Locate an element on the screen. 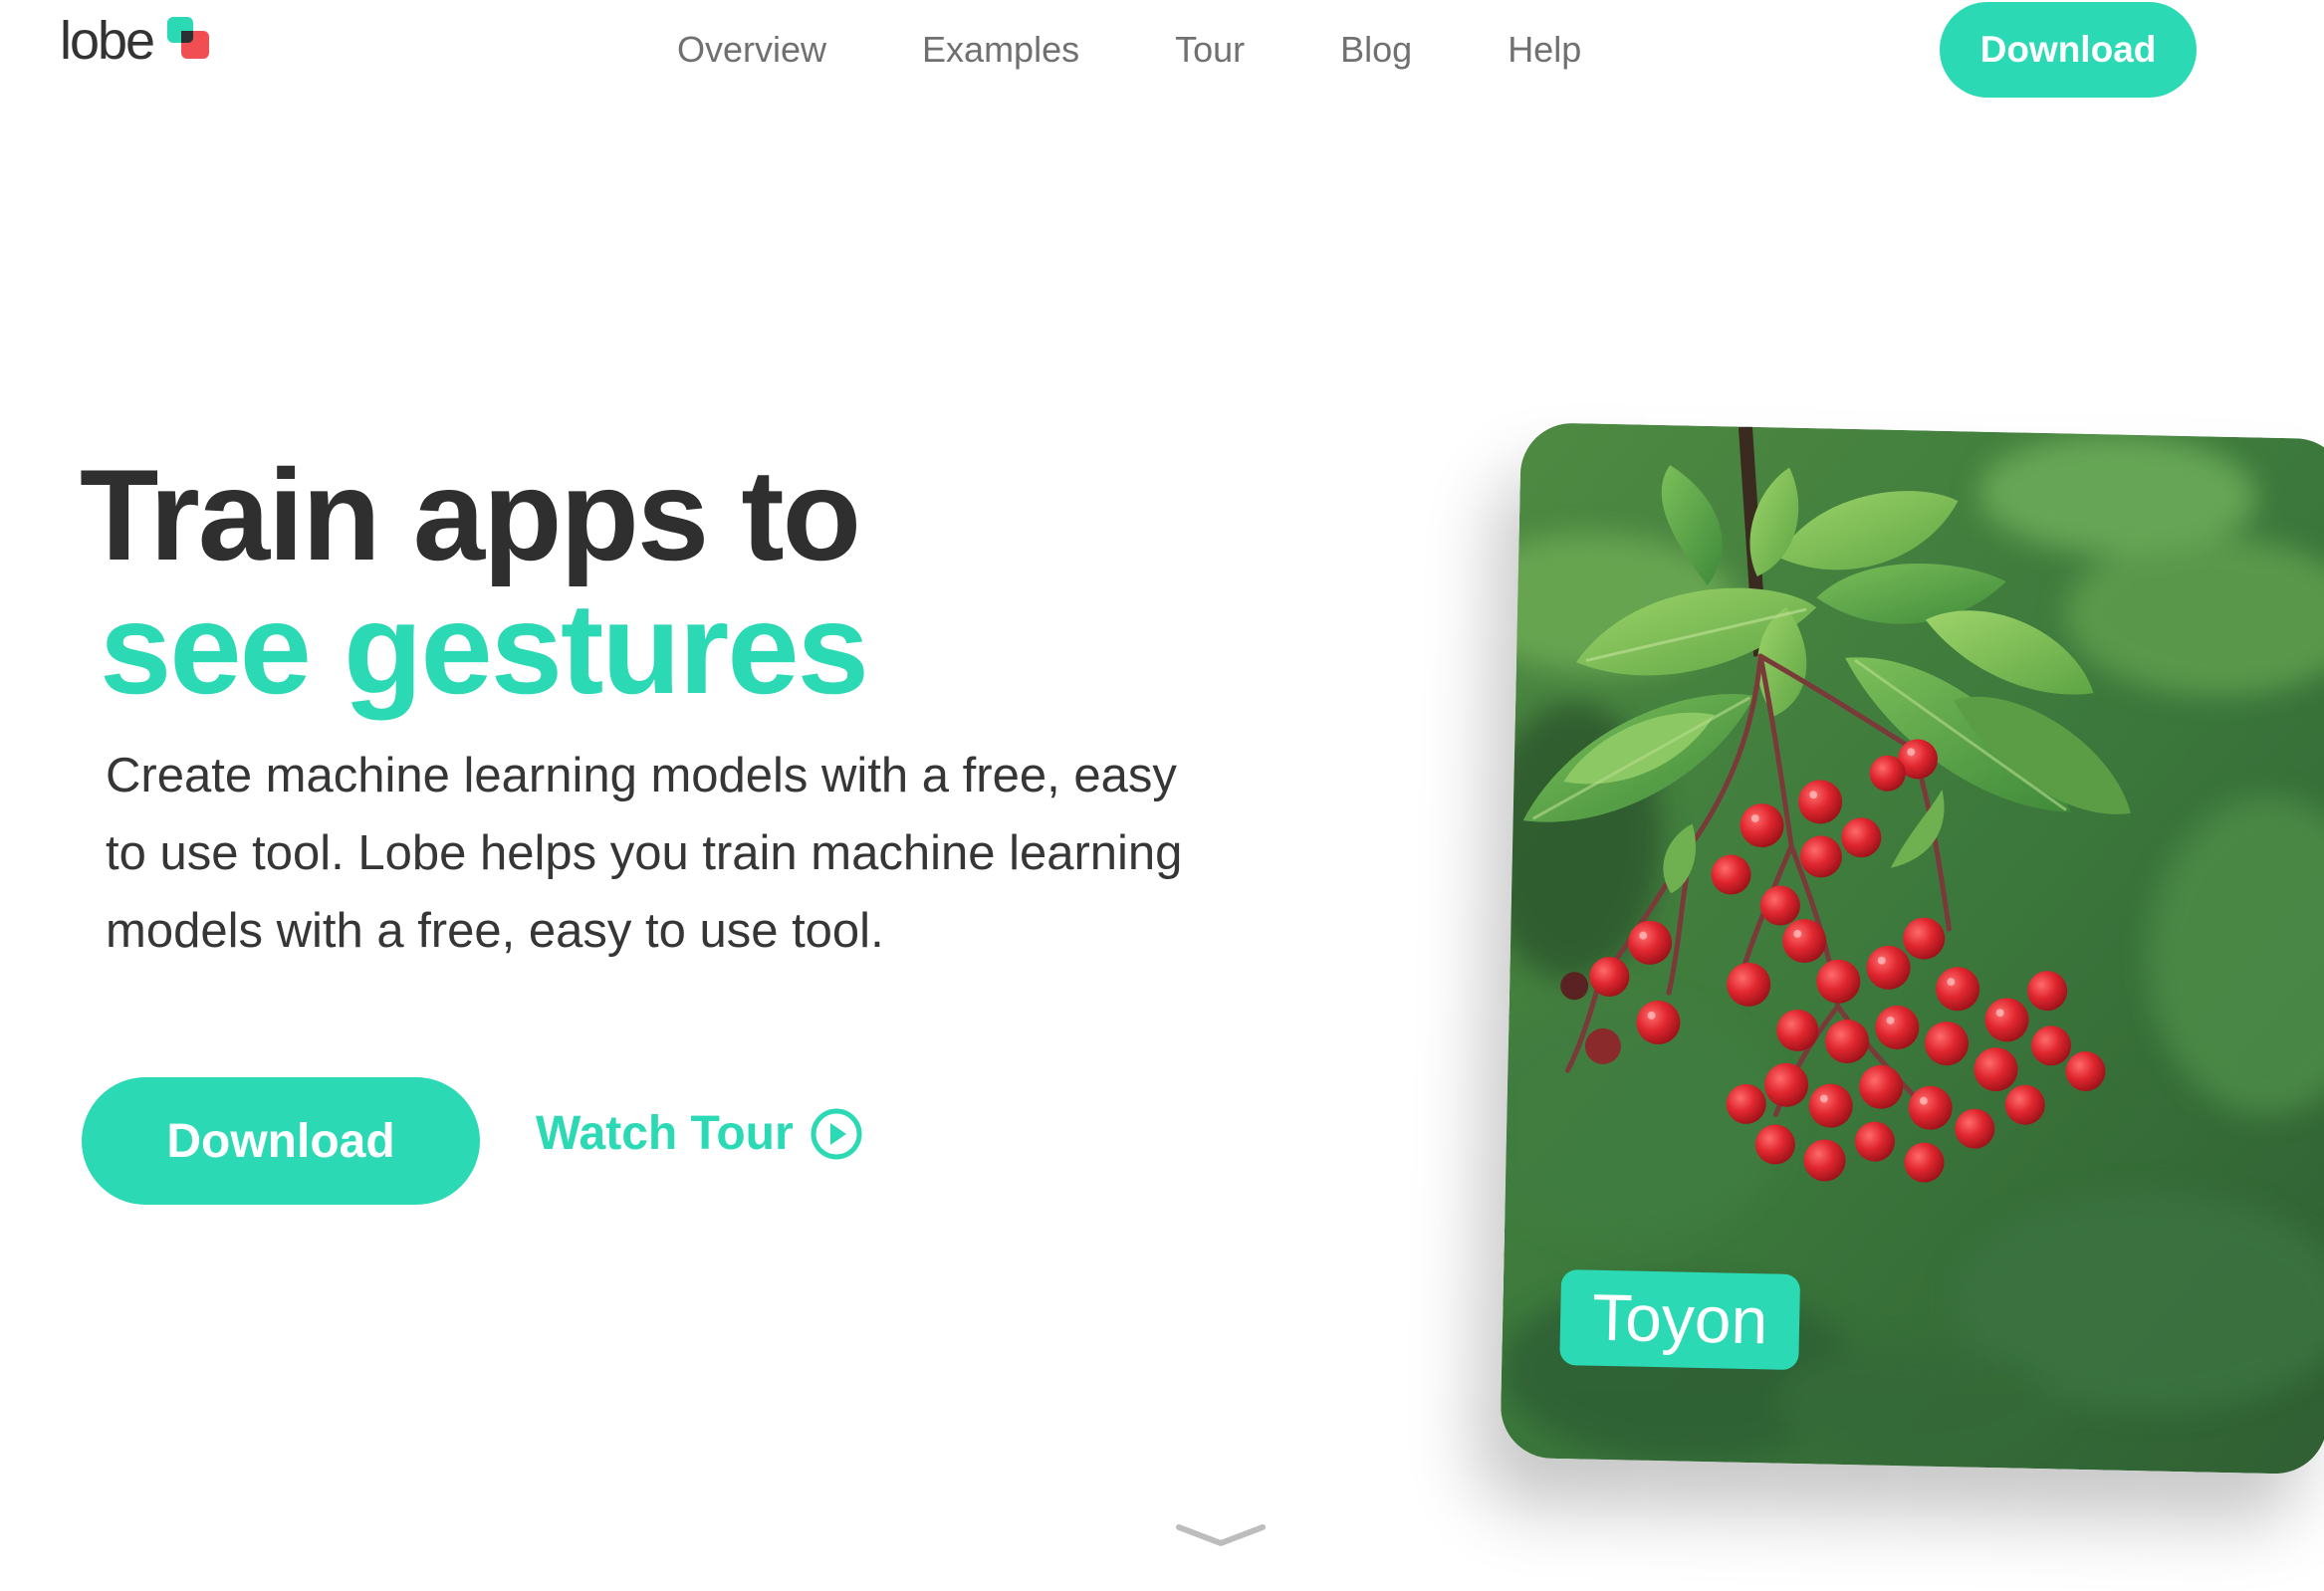 This screenshot has height=1591, width=2324. logo-mark-icon is located at coordinates (190, 40).